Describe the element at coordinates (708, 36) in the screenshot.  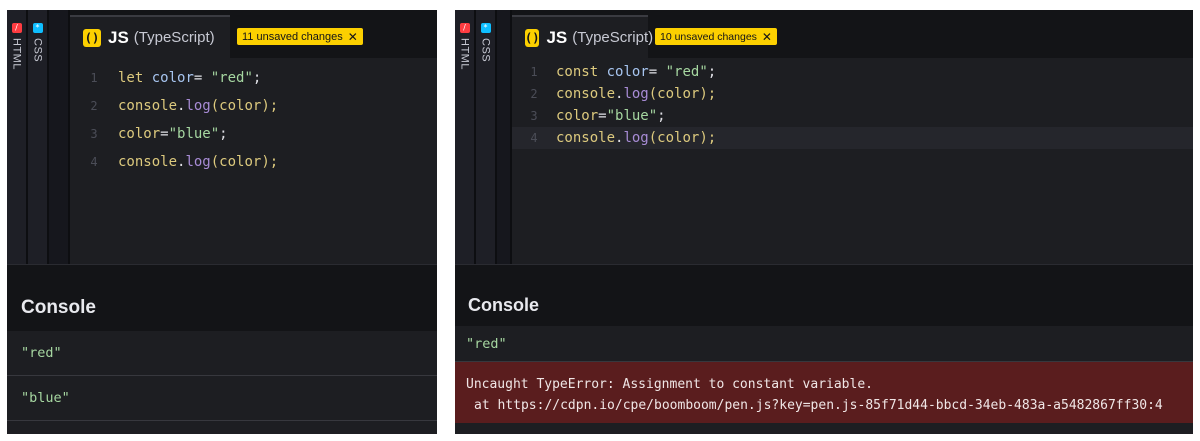
I see `unsaved-changes-text: 10 unsaved changes` at that location.